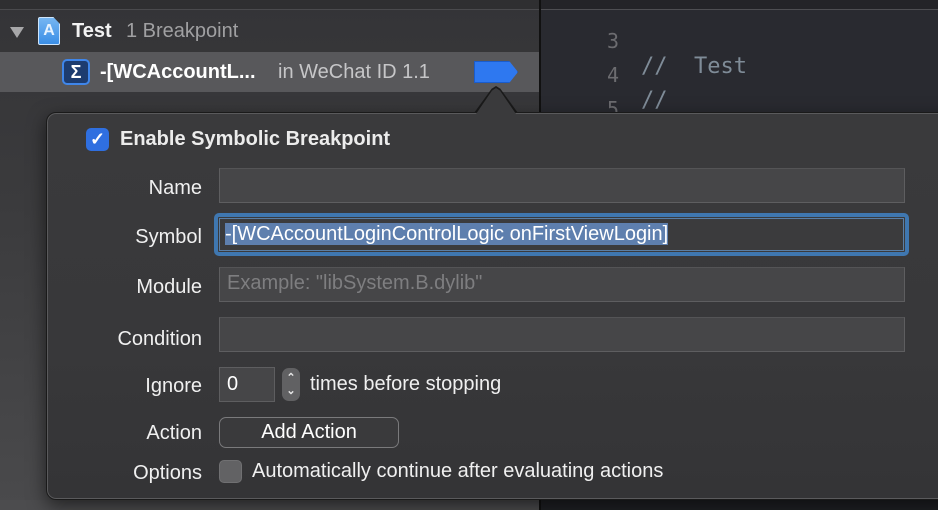  What do you see at coordinates (168, 237) in the screenshot?
I see `symbol-label: Symbol` at bounding box center [168, 237].